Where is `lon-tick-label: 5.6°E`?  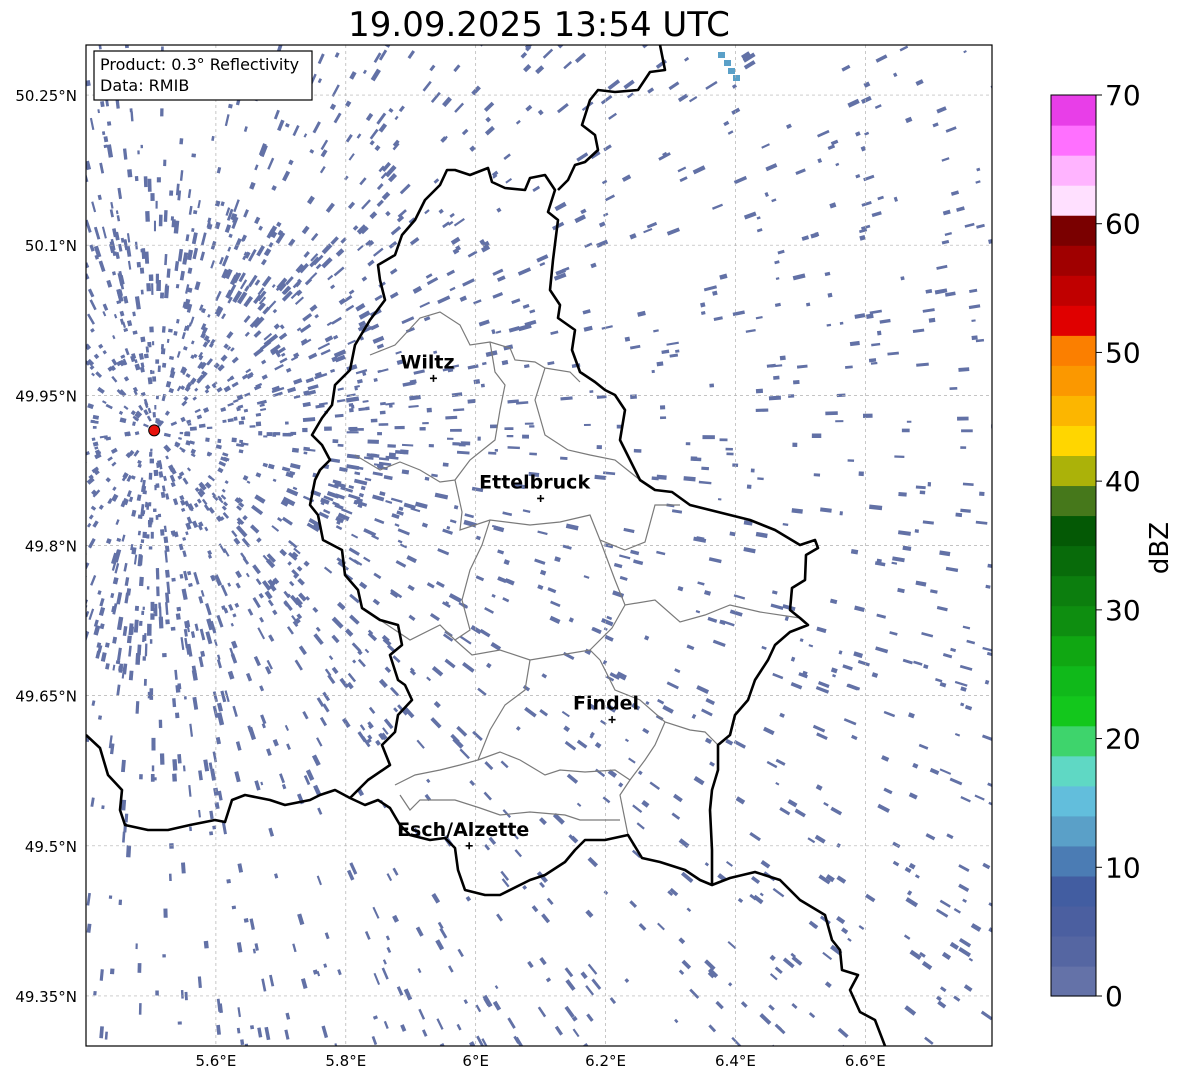 lon-tick-label: 5.6°E is located at coordinates (215, 1061).